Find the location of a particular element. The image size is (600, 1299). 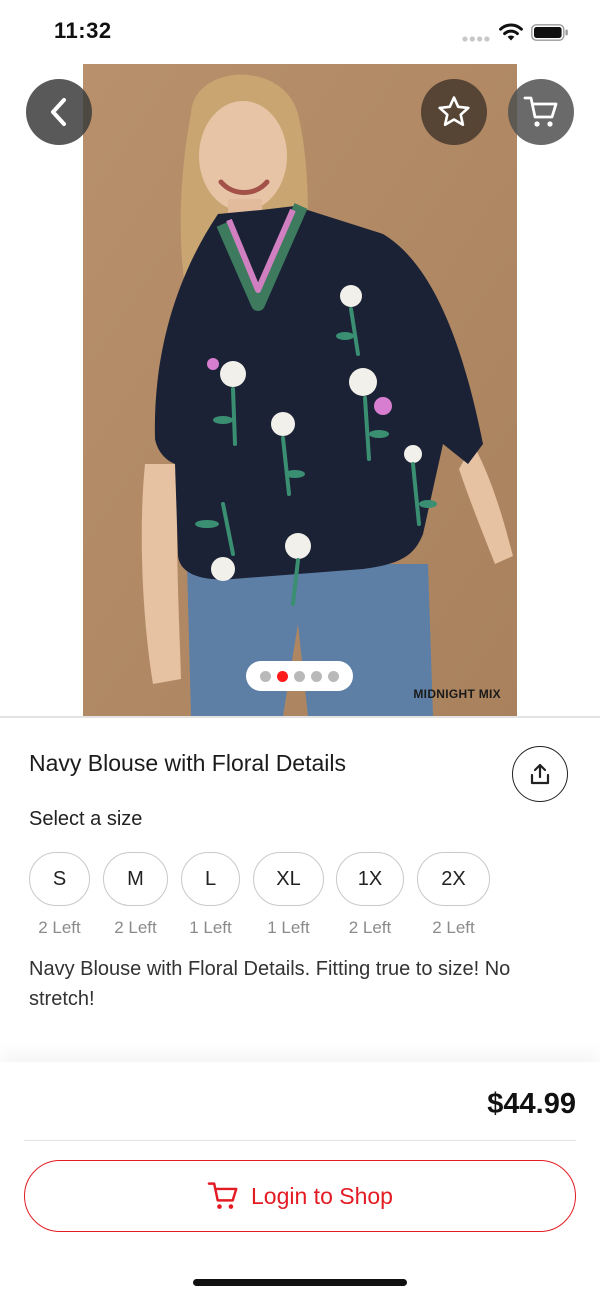

size-option-m: M 2 Left is located at coordinates (135, 895).